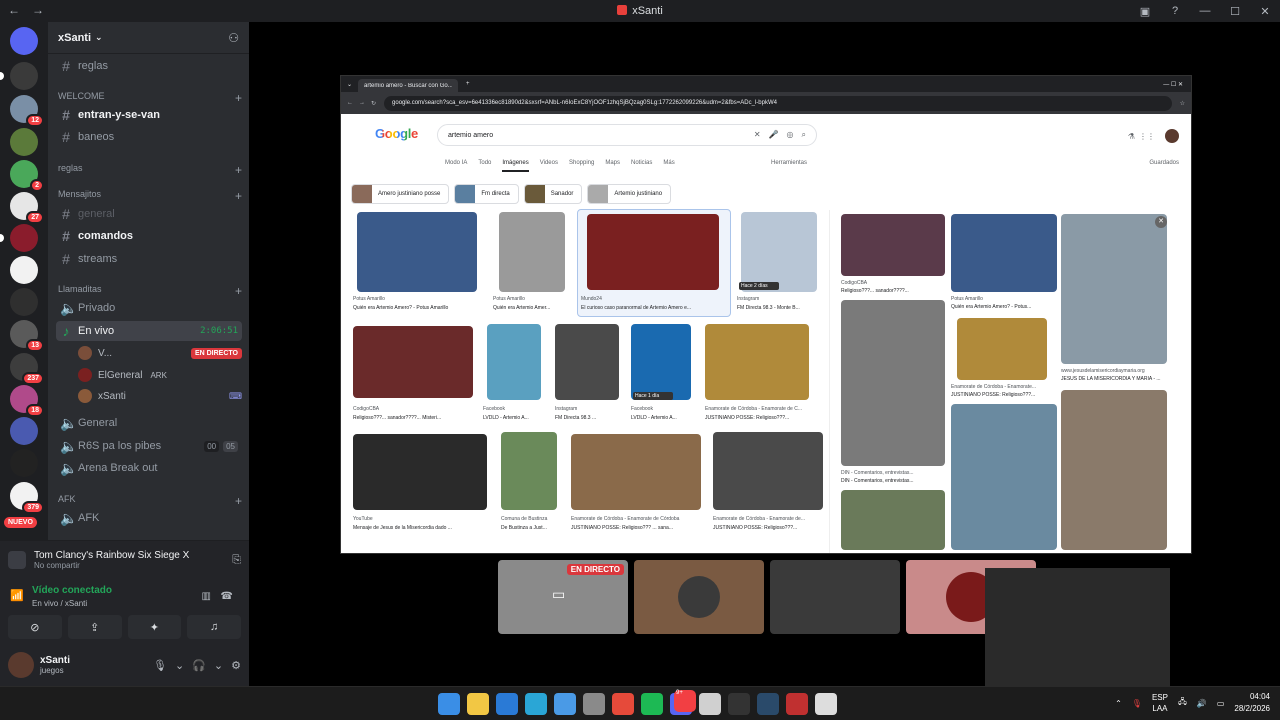 This screenshot has width=1280, height=720. Describe the element at coordinates (1172, 136) in the screenshot. I see `account-avatar` at that location.